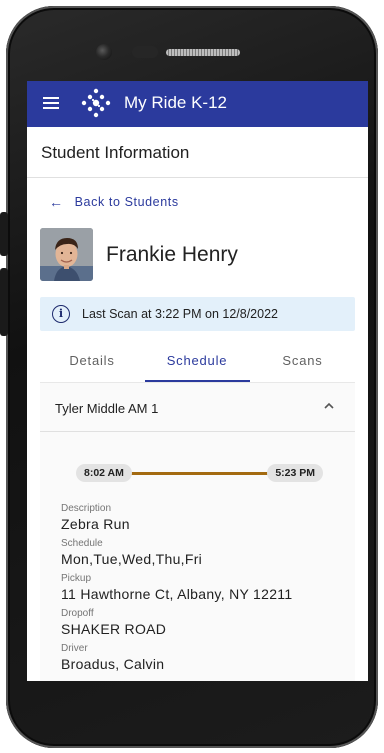 The image size is (384, 753). Describe the element at coordinates (115, 152) in the screenshot. I see `page-title: Student Information` at that location.